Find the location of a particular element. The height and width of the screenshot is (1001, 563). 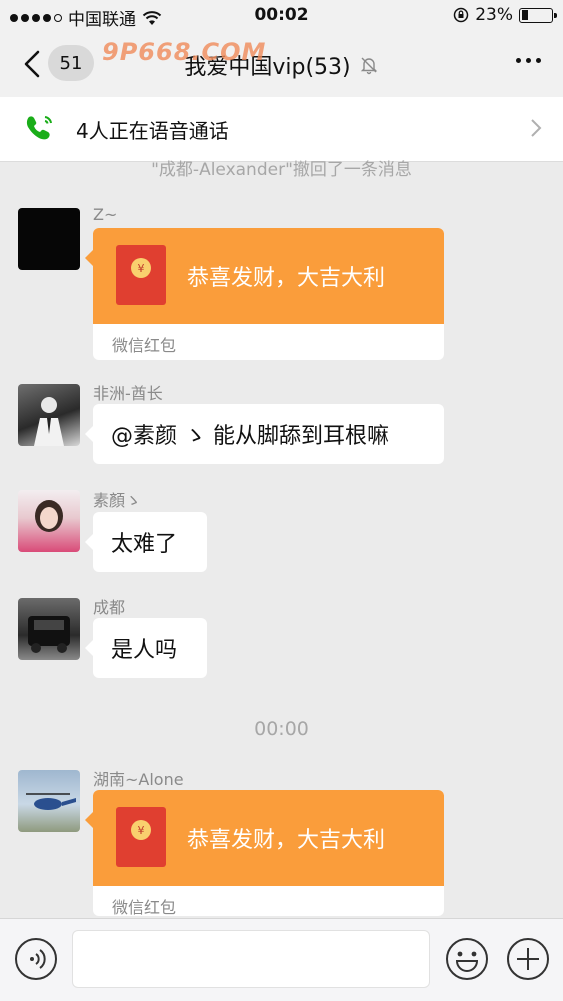

orientation-lock-icon is located at coordinates (461, 15).